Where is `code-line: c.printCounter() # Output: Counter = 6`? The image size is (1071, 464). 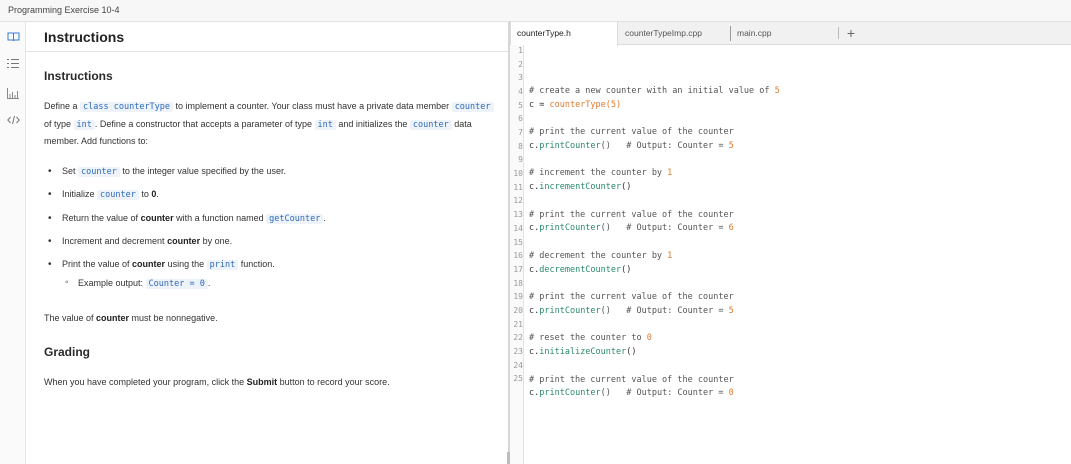
code-line: c.printCounter() # Output: Counter = 6 is located at coordinates (631, 228).